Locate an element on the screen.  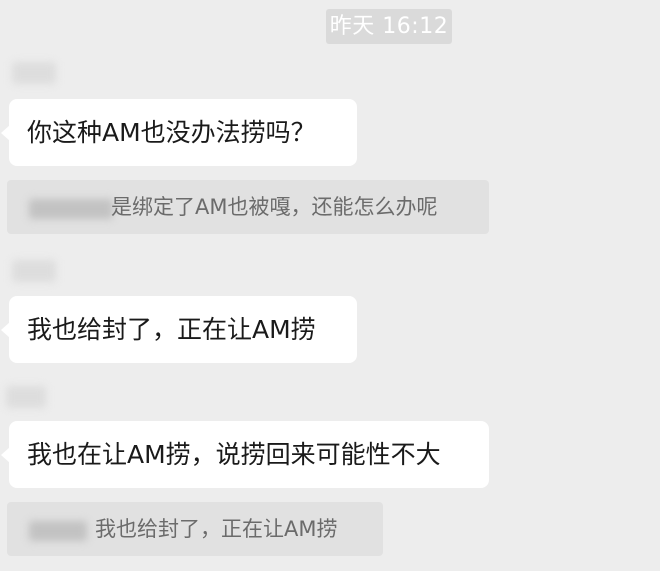
quoted-message: 我也给封了，正在让AM捞 is located at coordinates (195, 529).